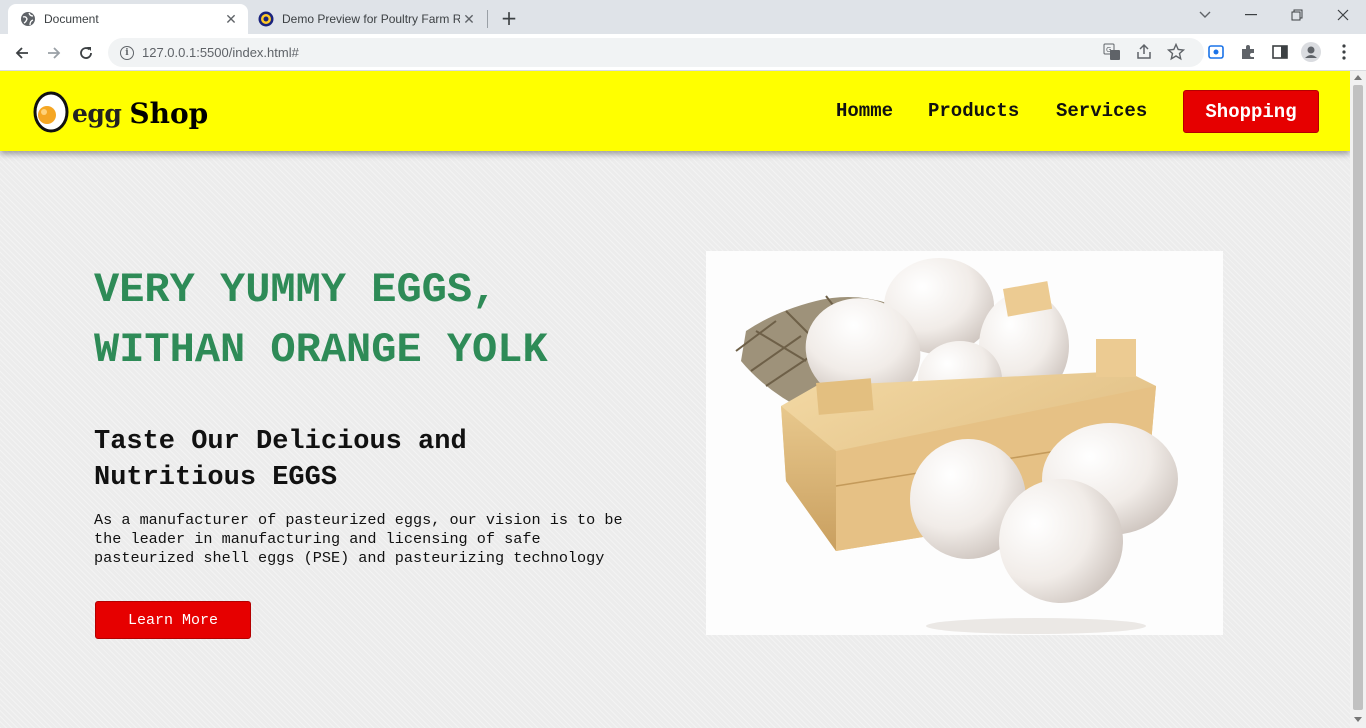 The image size is (1366, 728). Describe the element at coordinates (51, 113) in the screenshot. I see `egg-logo-icon` at that location.